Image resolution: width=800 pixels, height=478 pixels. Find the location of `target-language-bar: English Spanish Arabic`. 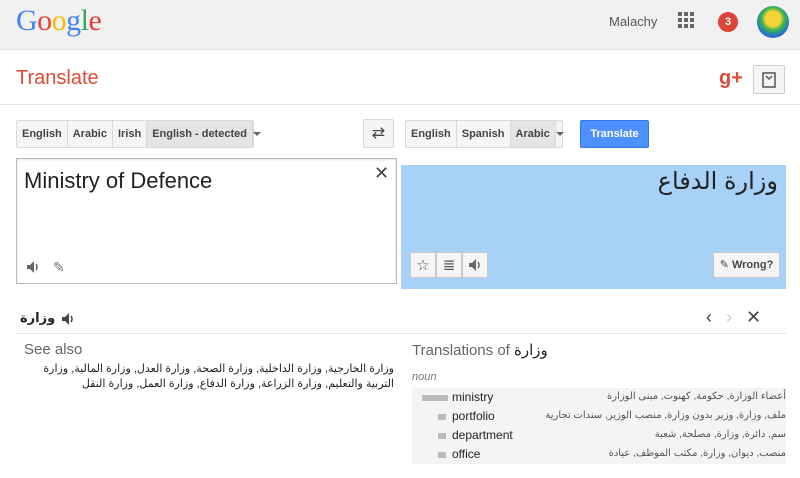

target-language-bar: English Spanish Arabic is located at coordinates (484, 134).